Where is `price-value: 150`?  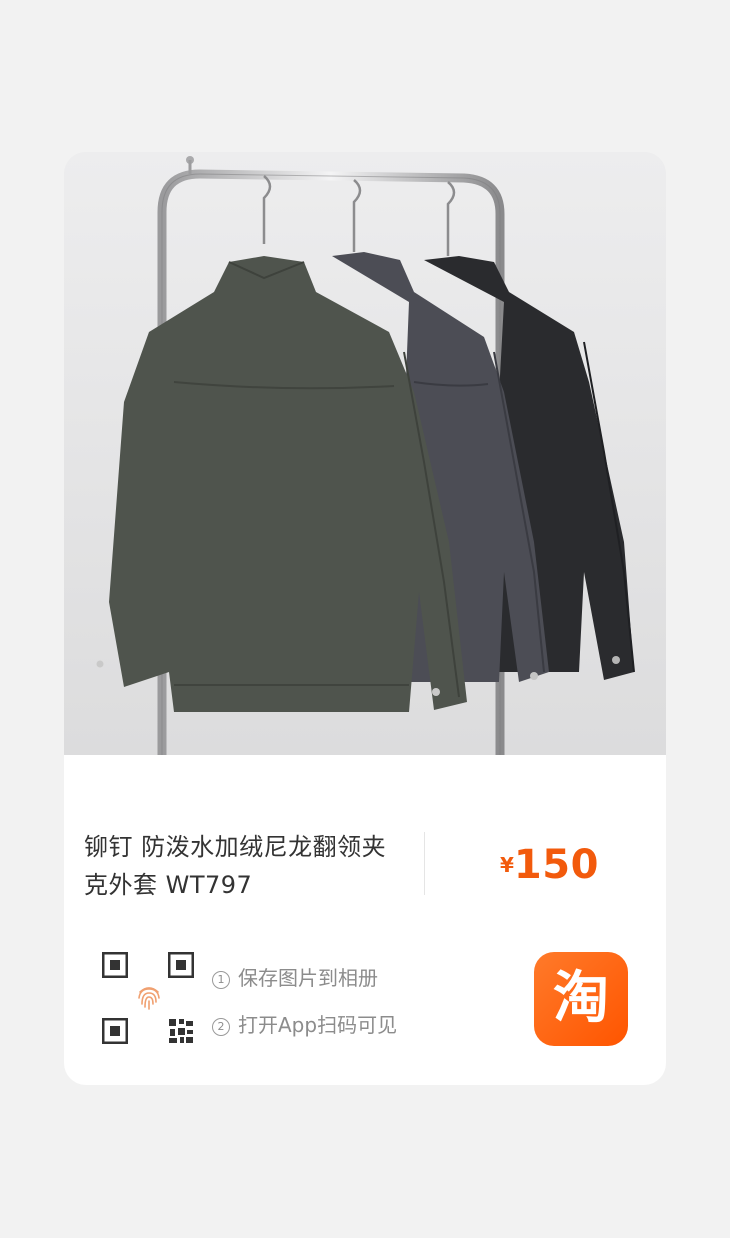
price-value: 150 is located at coordinates (556, 865).